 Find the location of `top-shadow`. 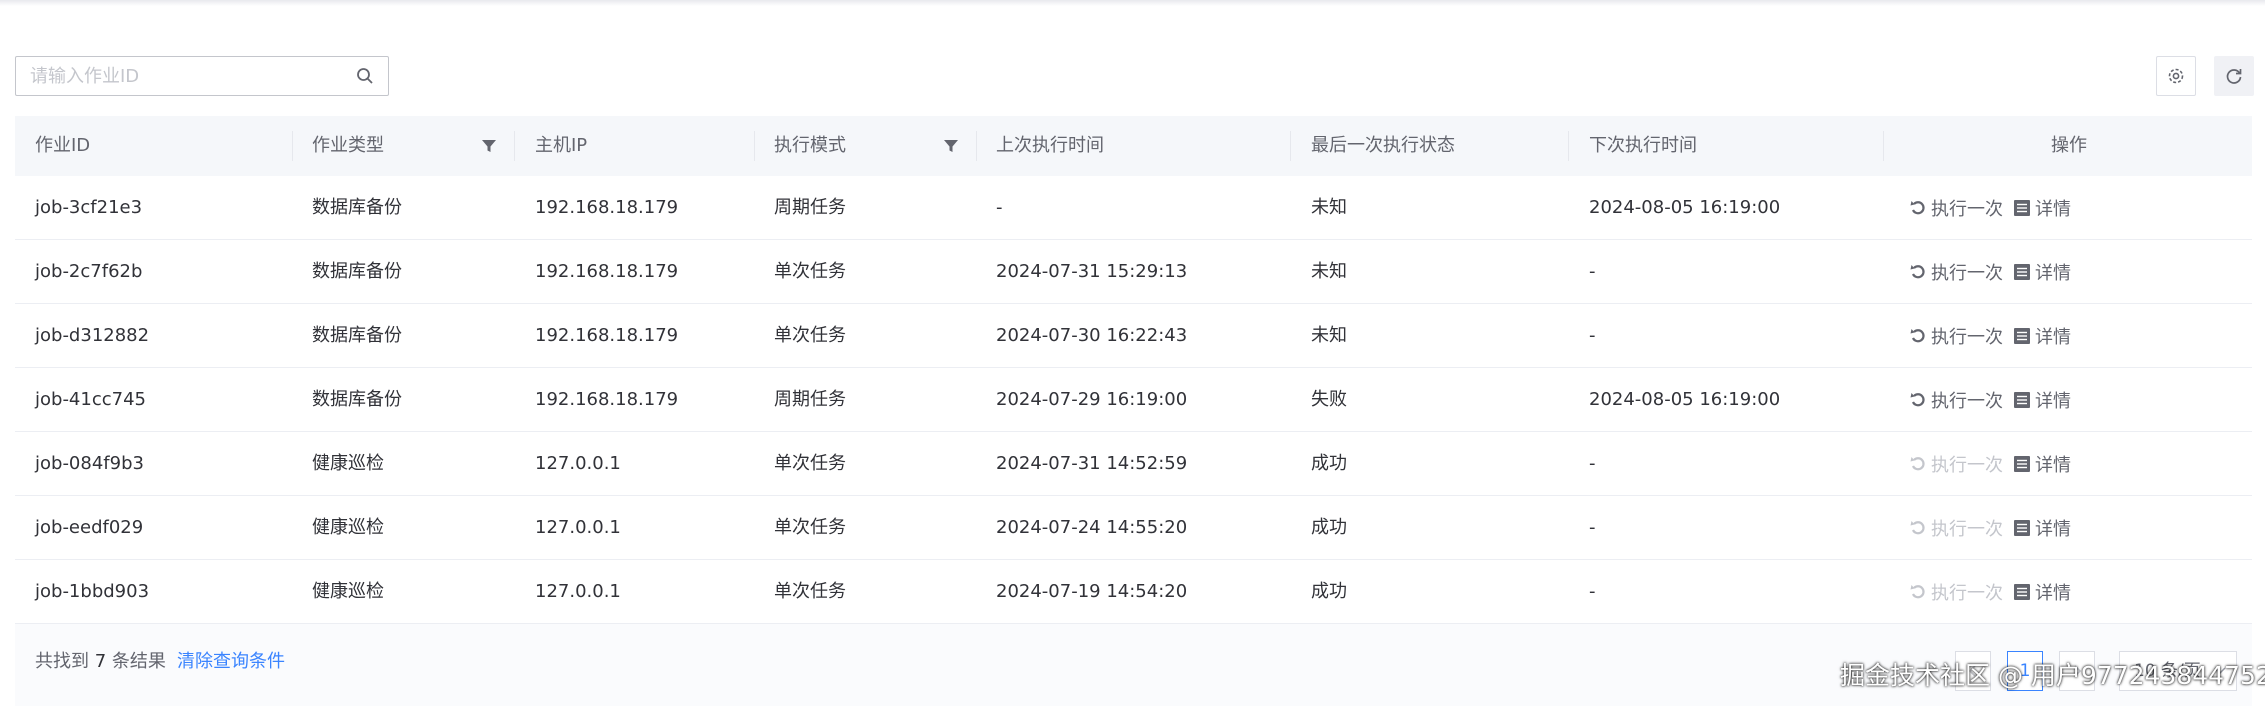

top-shadow is located at coordinates (1132, 3).